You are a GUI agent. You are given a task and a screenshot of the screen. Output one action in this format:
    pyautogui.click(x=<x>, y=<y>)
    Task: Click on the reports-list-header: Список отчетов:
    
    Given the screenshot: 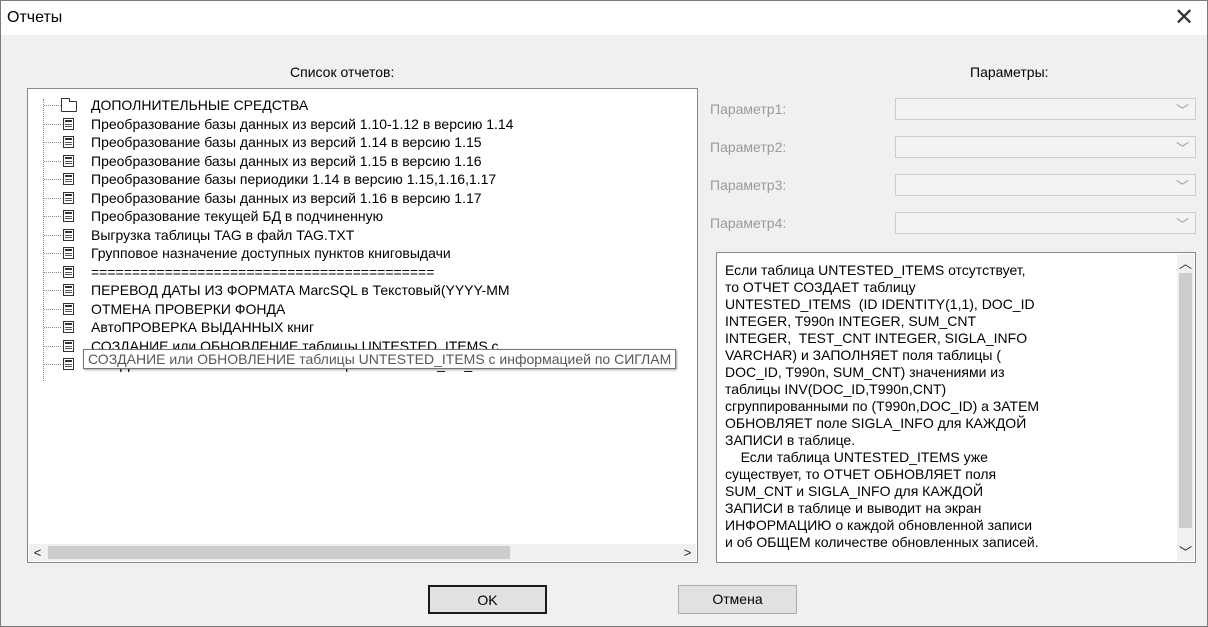 What is the action you would take?
    pyautogui.click(x=342, y=72)
    